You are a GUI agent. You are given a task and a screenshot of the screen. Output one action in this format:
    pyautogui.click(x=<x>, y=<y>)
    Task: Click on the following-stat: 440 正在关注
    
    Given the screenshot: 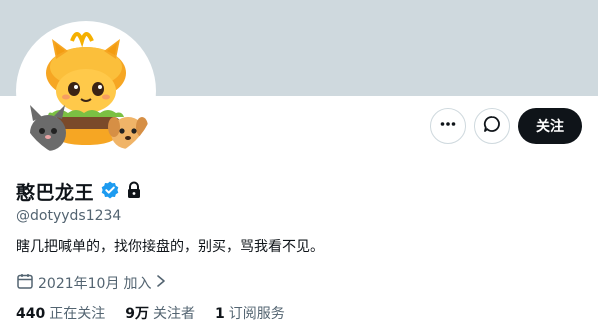 What is the action you would take?
    pyautogui.click(x=60, y=313)
    